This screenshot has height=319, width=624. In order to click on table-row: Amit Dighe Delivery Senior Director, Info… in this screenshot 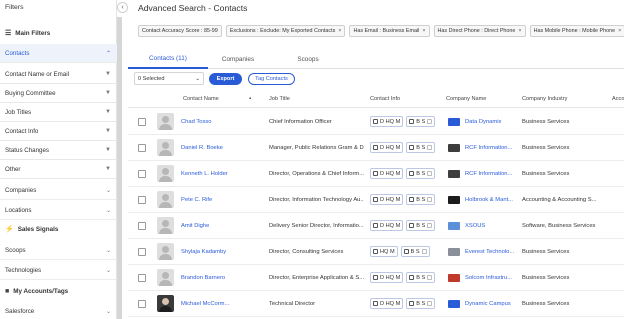, I will do `click(376, 226)`.